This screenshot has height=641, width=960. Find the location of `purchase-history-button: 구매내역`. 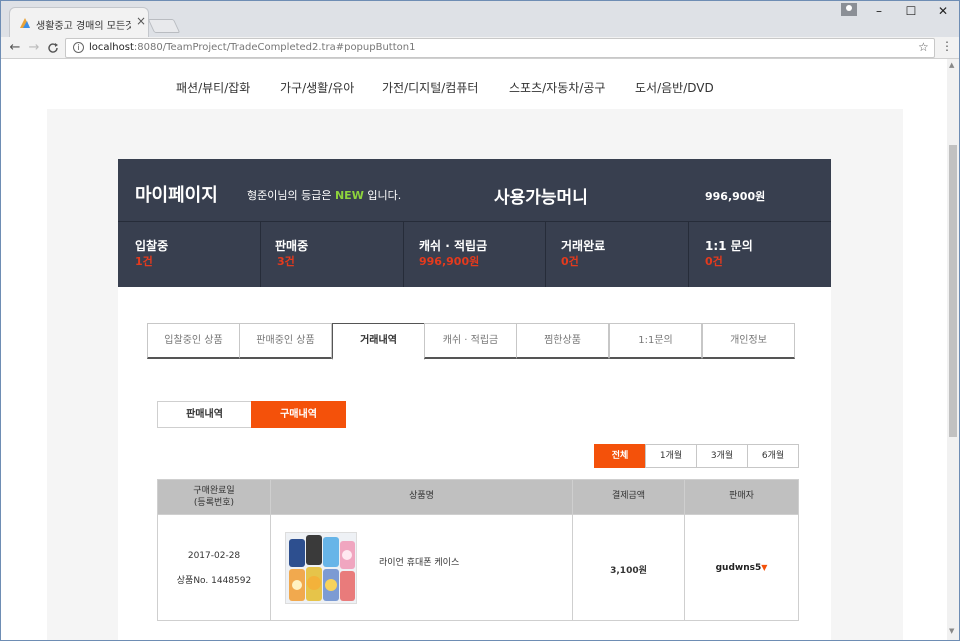

purchase-history-button: 구매내역 is located at coordinates (298, 414).